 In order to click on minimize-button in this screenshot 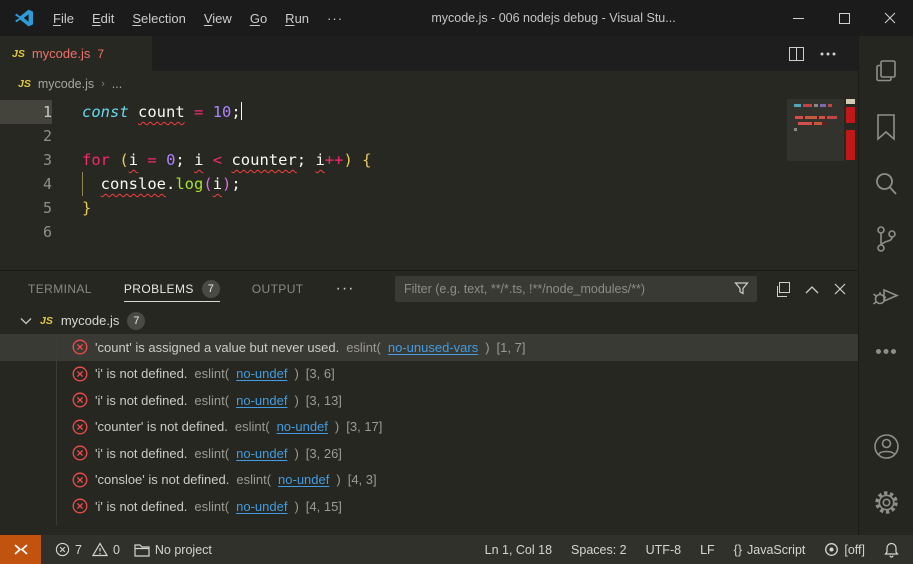, I will do `click(798, 18)`.